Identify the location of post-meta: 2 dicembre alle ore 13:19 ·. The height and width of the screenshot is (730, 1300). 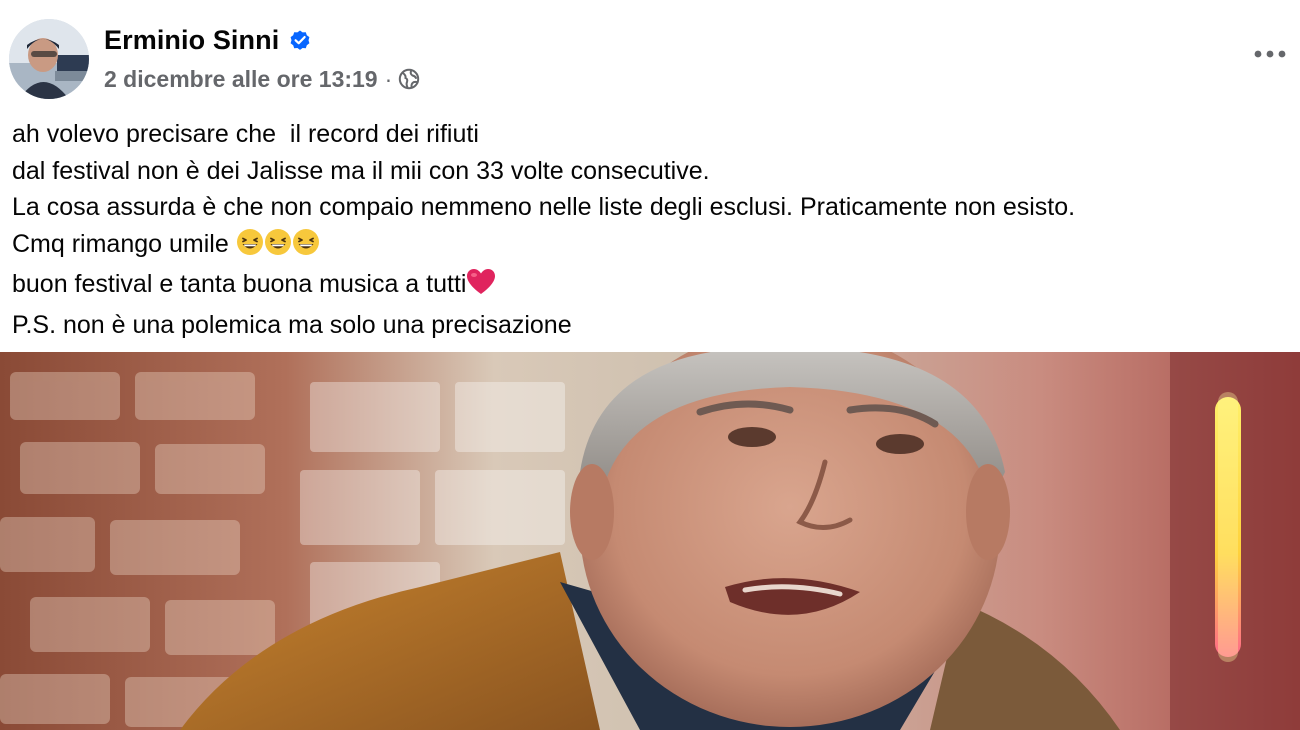
(262, 79).